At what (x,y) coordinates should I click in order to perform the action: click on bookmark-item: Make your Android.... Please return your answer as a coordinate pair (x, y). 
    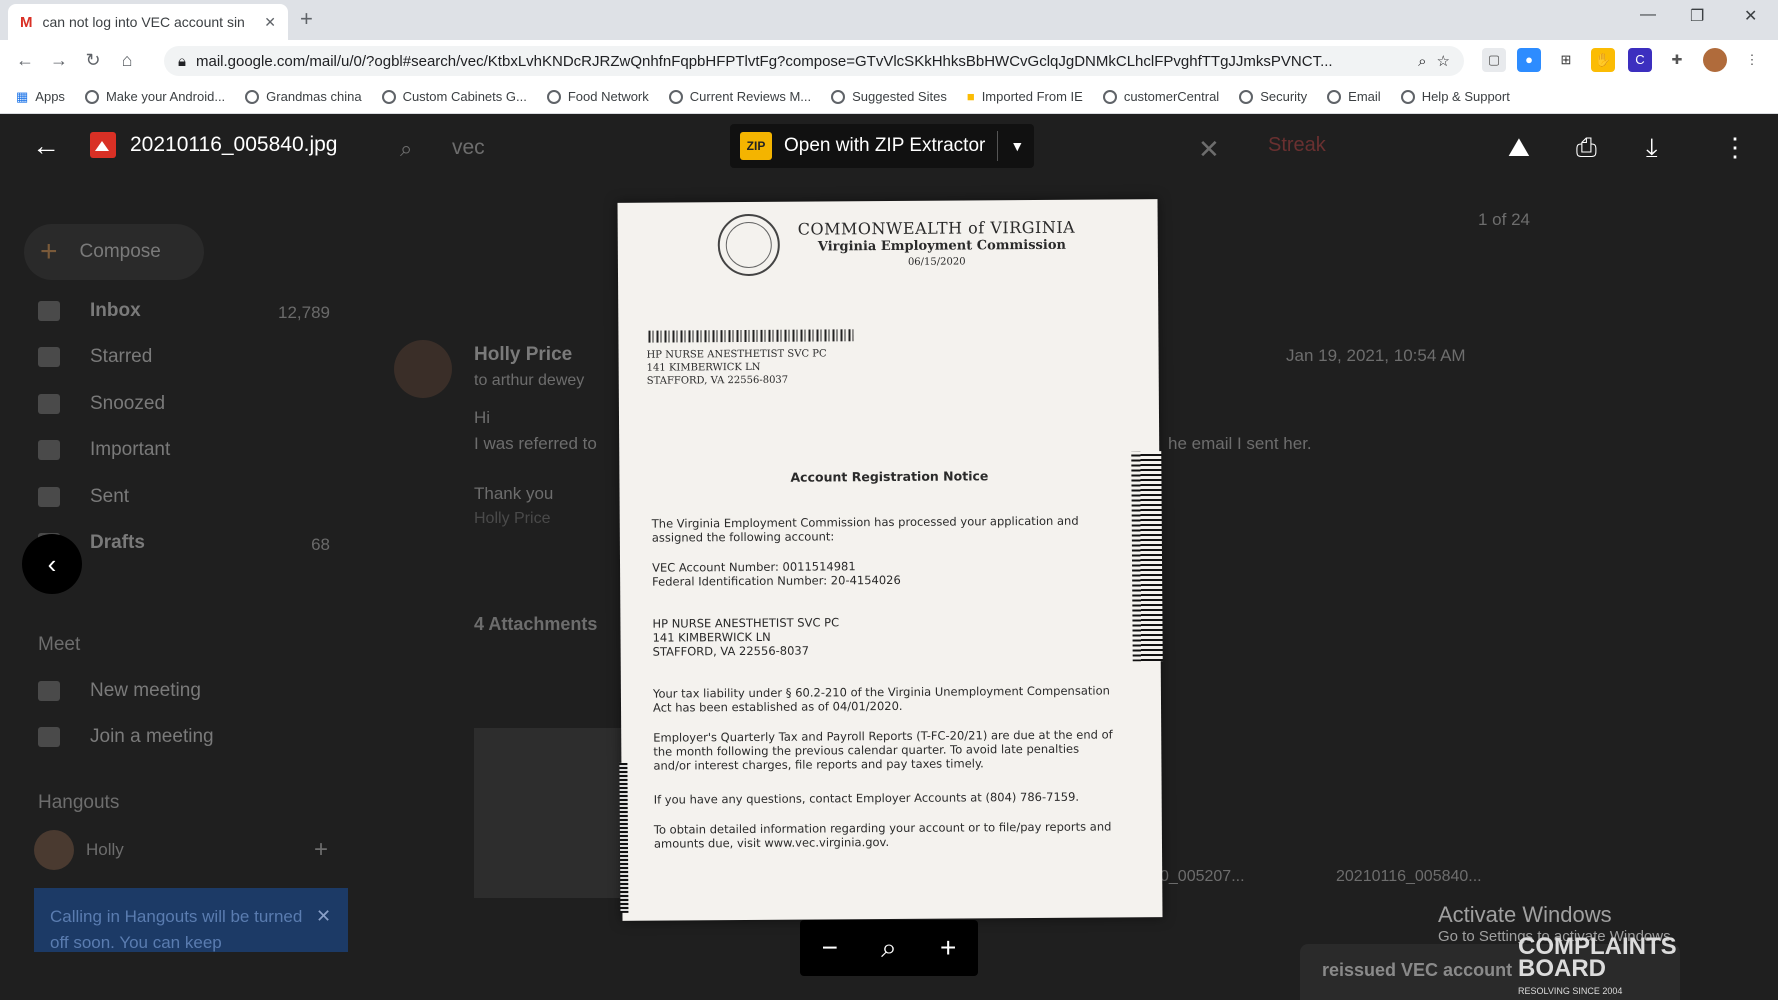
    Looking at the image, I should click on (154, 96).